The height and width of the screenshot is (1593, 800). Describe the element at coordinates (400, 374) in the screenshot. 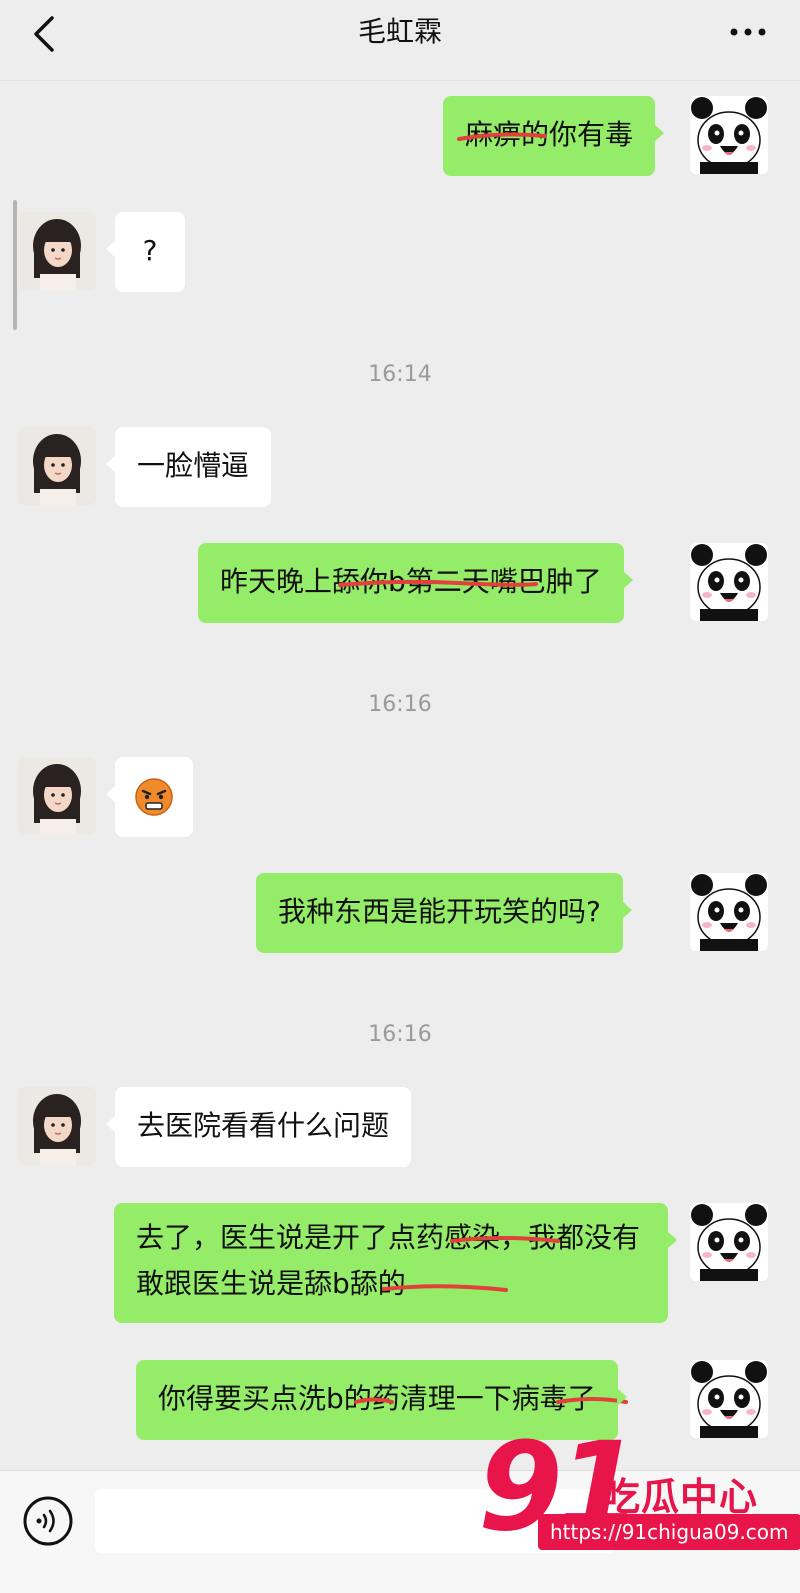

I see `timestamp: 16:14` at that location.